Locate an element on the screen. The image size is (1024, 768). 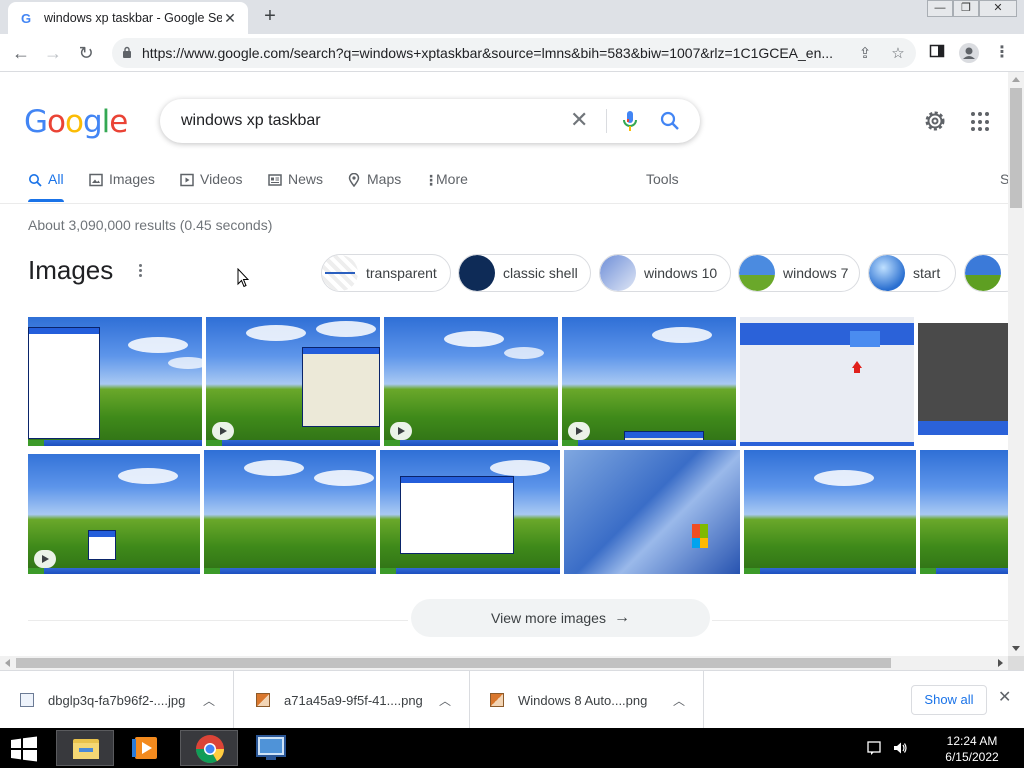
tab-news: News is located at coordinates (295, 186).